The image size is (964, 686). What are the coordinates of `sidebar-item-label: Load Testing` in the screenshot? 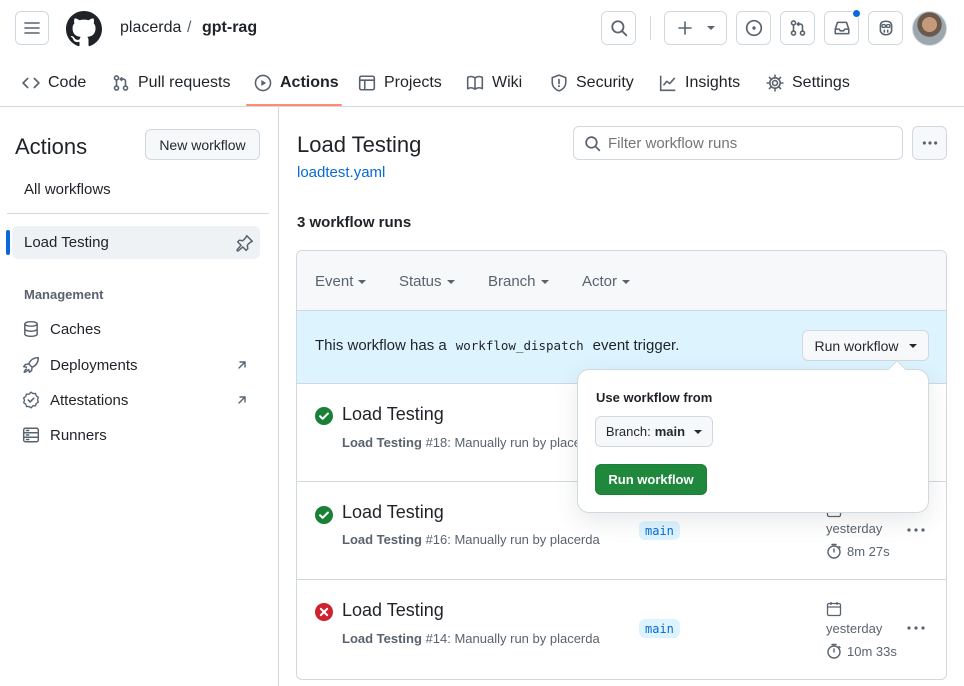 It's located at (66, 242).